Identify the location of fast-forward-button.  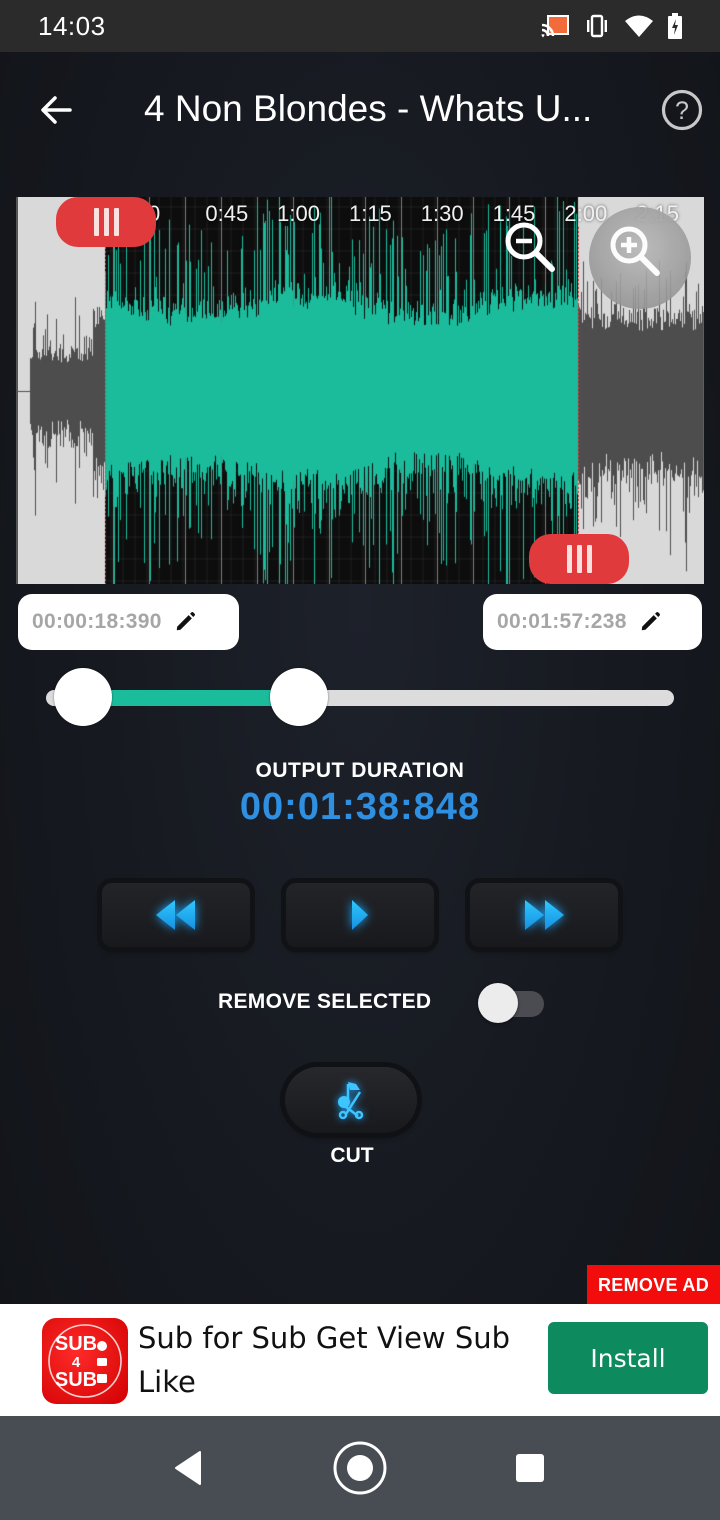
(544, 915).